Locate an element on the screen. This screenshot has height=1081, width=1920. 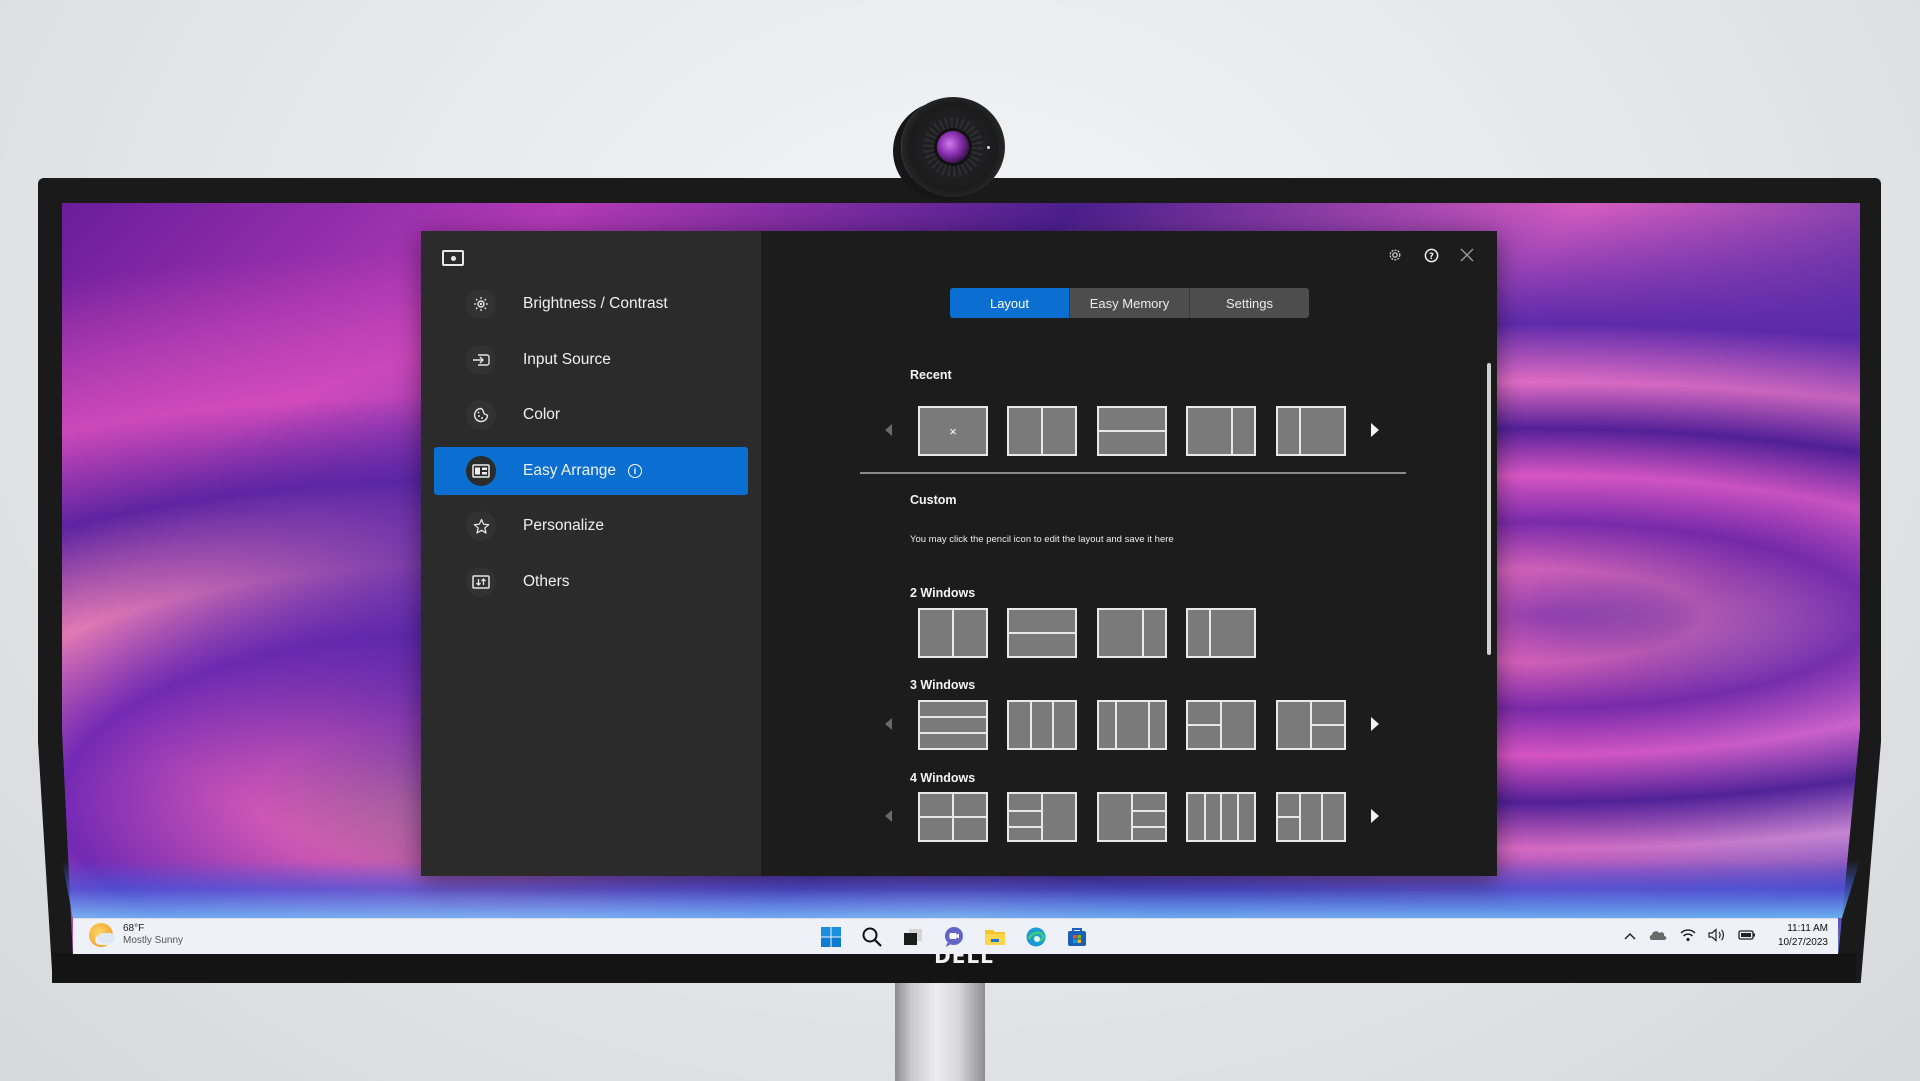
sidebar-item-personalize: Personalize is located at coordinates (591, 526).